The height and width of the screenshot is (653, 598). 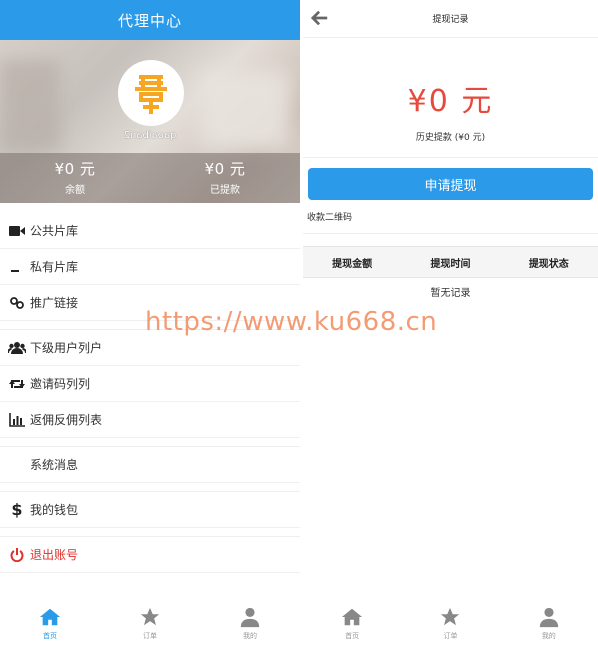 I want to click on menu-item-label: 邀请码列列, so click(x=60, y=384).